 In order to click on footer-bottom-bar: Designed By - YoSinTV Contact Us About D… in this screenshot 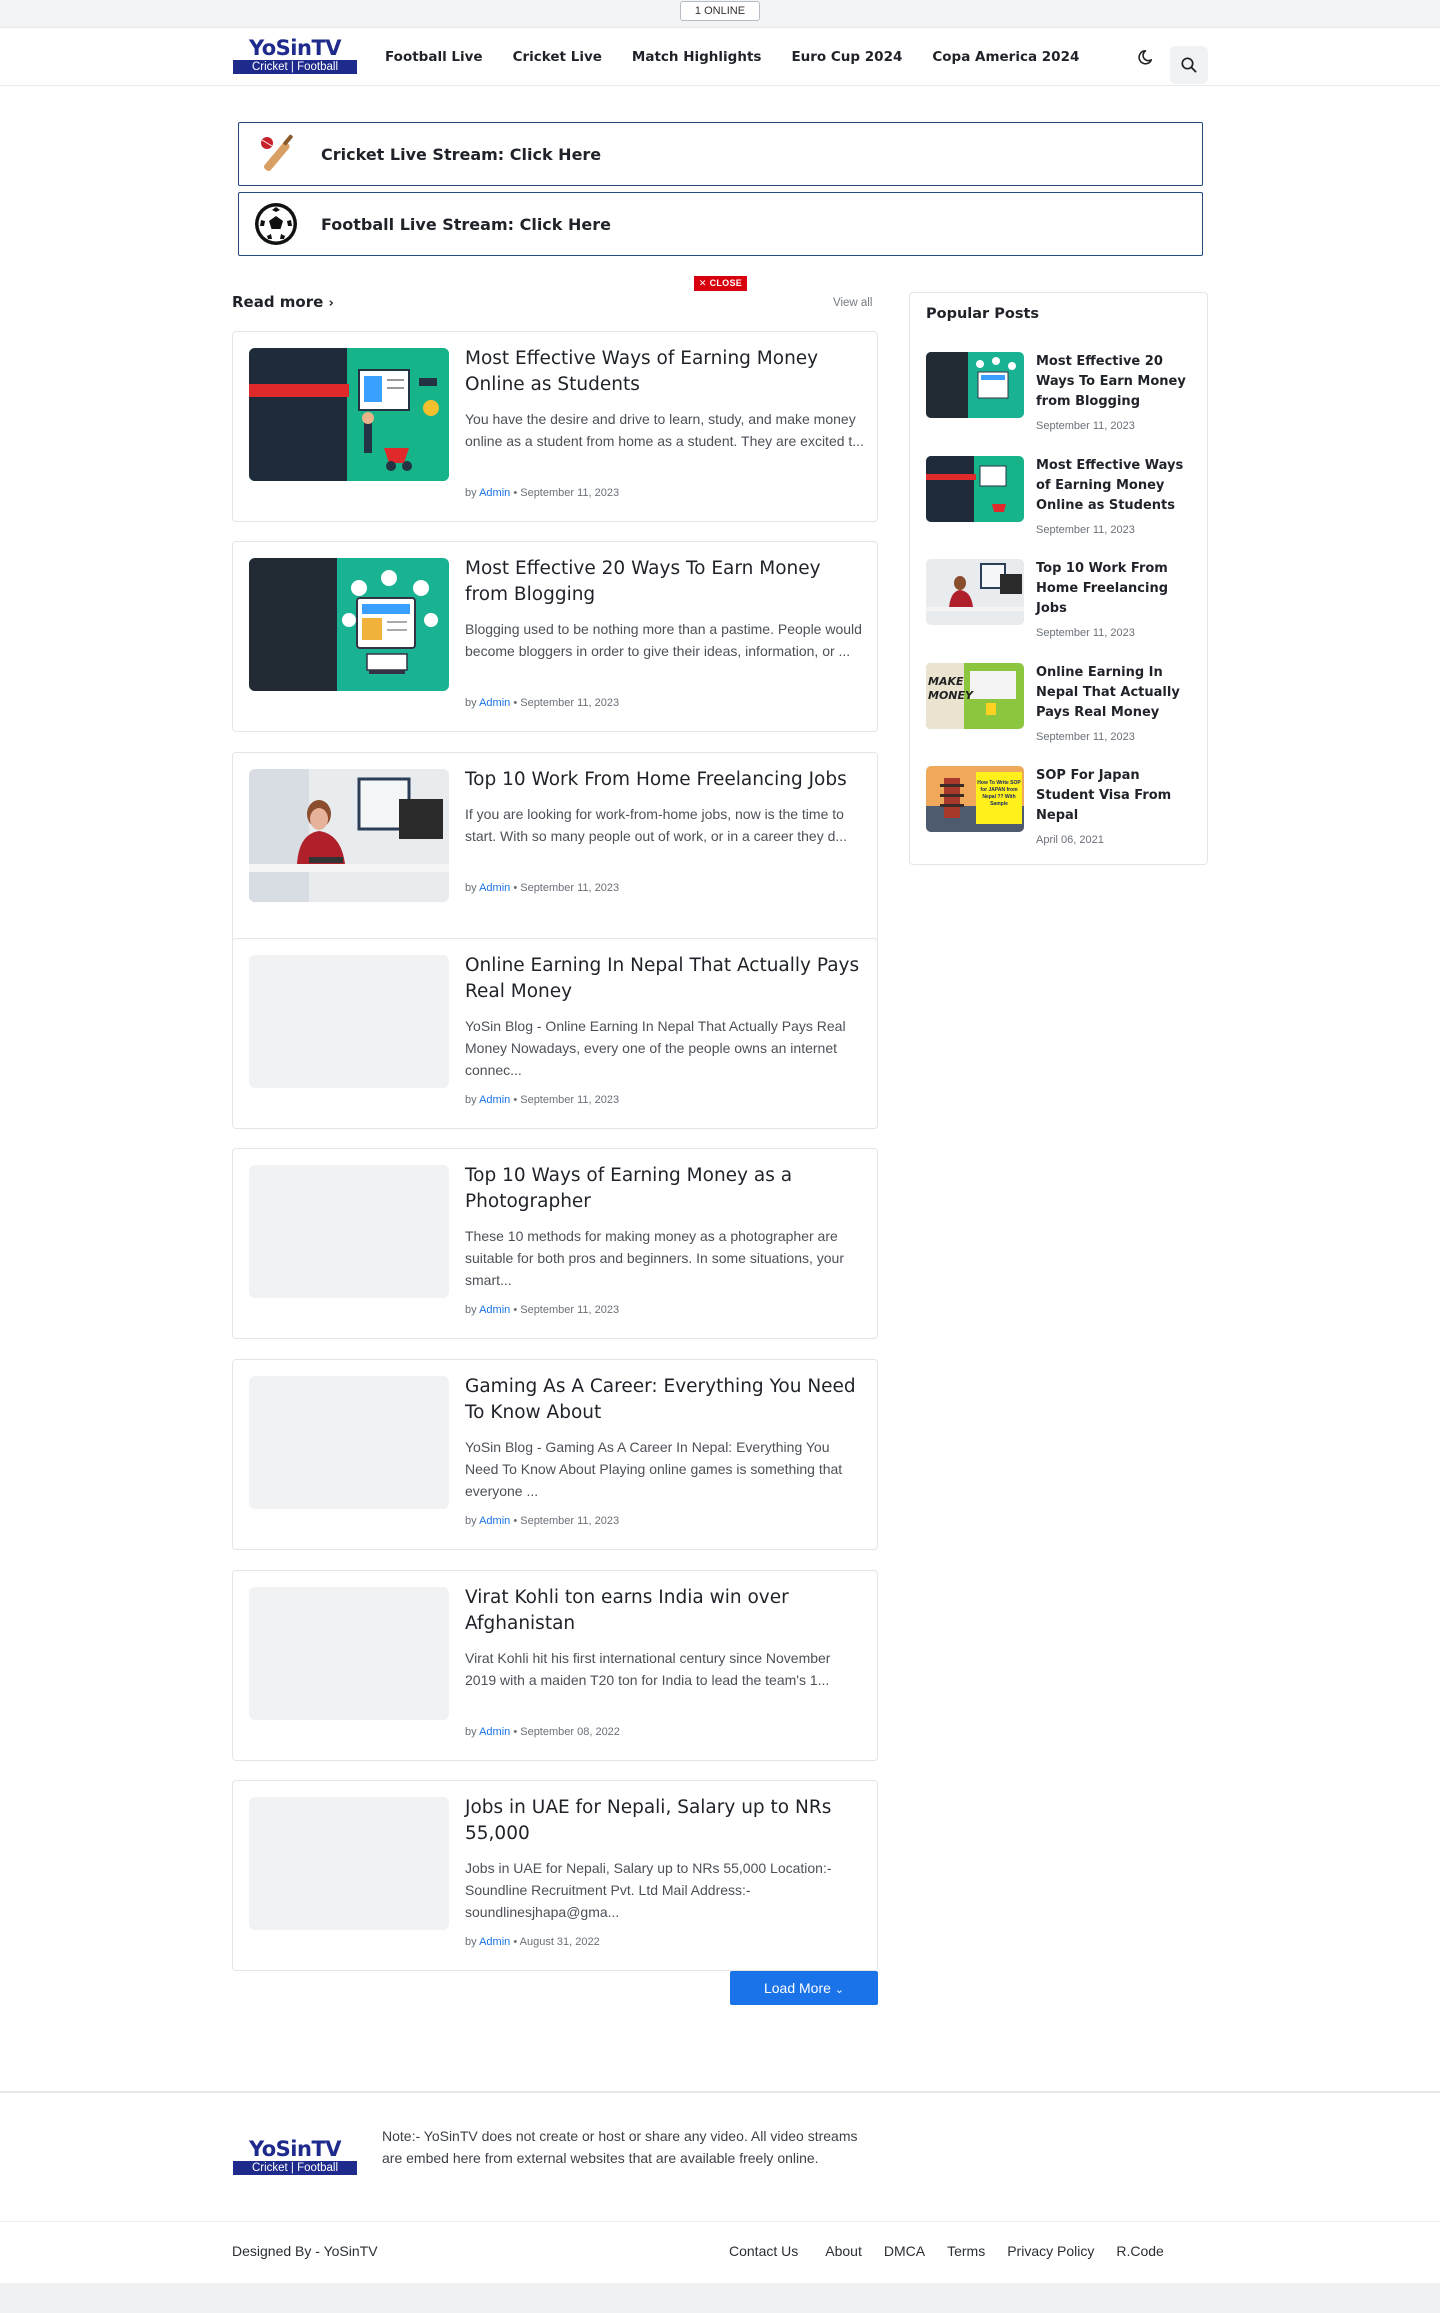, I will do `click(720, 2252)`.